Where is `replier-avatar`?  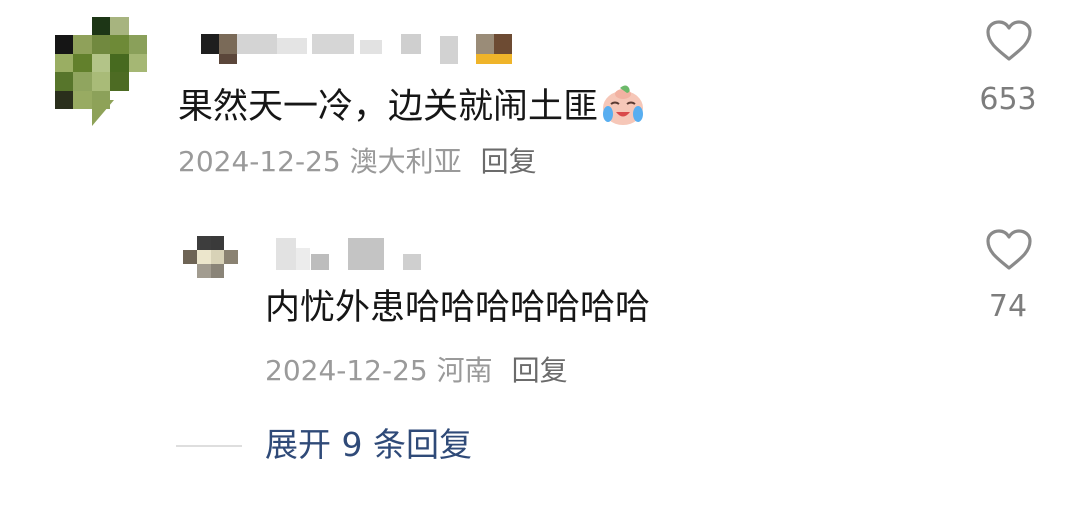 replier-avatar is located at coordinates (210, 257).